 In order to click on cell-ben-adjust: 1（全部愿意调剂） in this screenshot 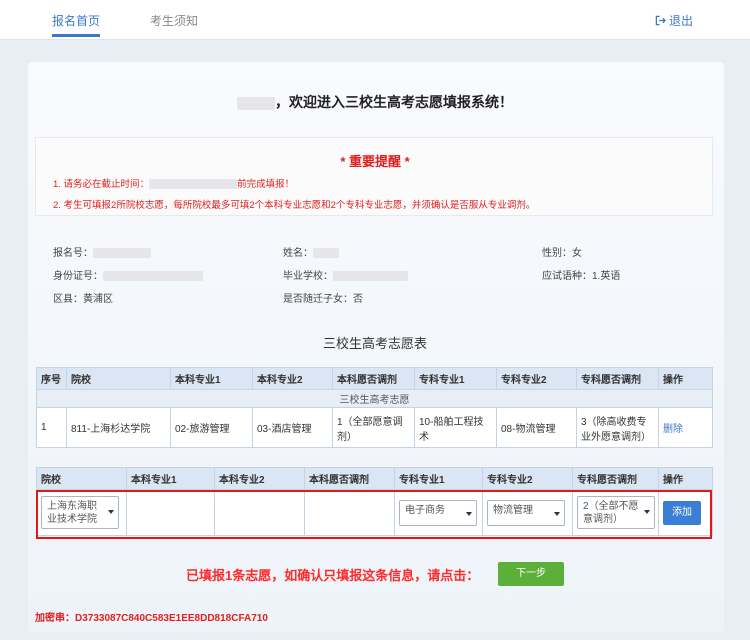, I will do `click(373, 427)`.